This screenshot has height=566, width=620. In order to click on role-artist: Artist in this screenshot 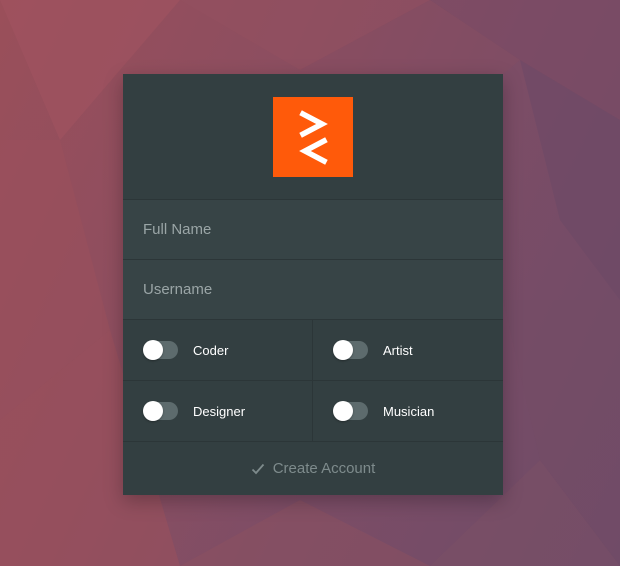, I will do `click(408, 350)`.